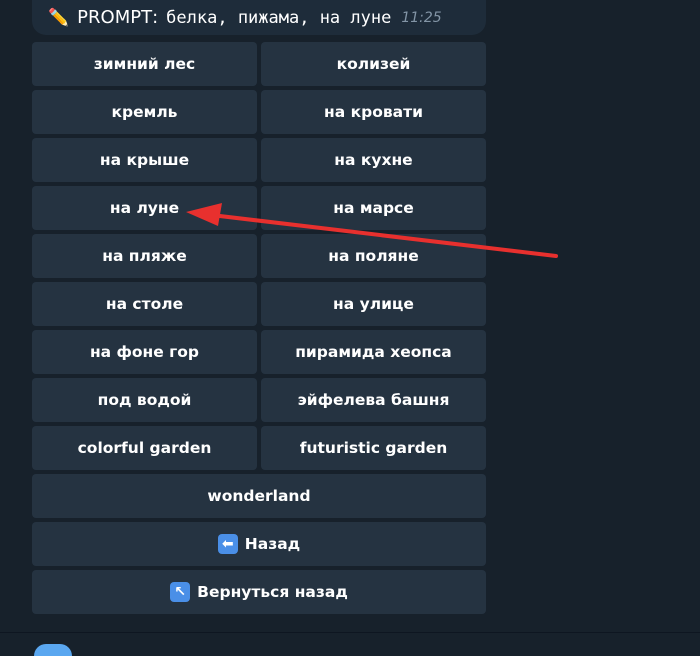  What do you see at coordinates (279, 17) in the screenshot?
I see `prompt-text: белка, пижама, на луне` at bounding box center [279, 17].